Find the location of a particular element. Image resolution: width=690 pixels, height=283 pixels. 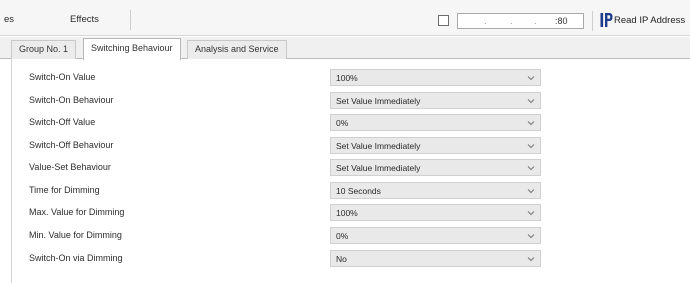

toolbar: es Effects . . . :80 Read IP Address is located at coordinates (345, 18).